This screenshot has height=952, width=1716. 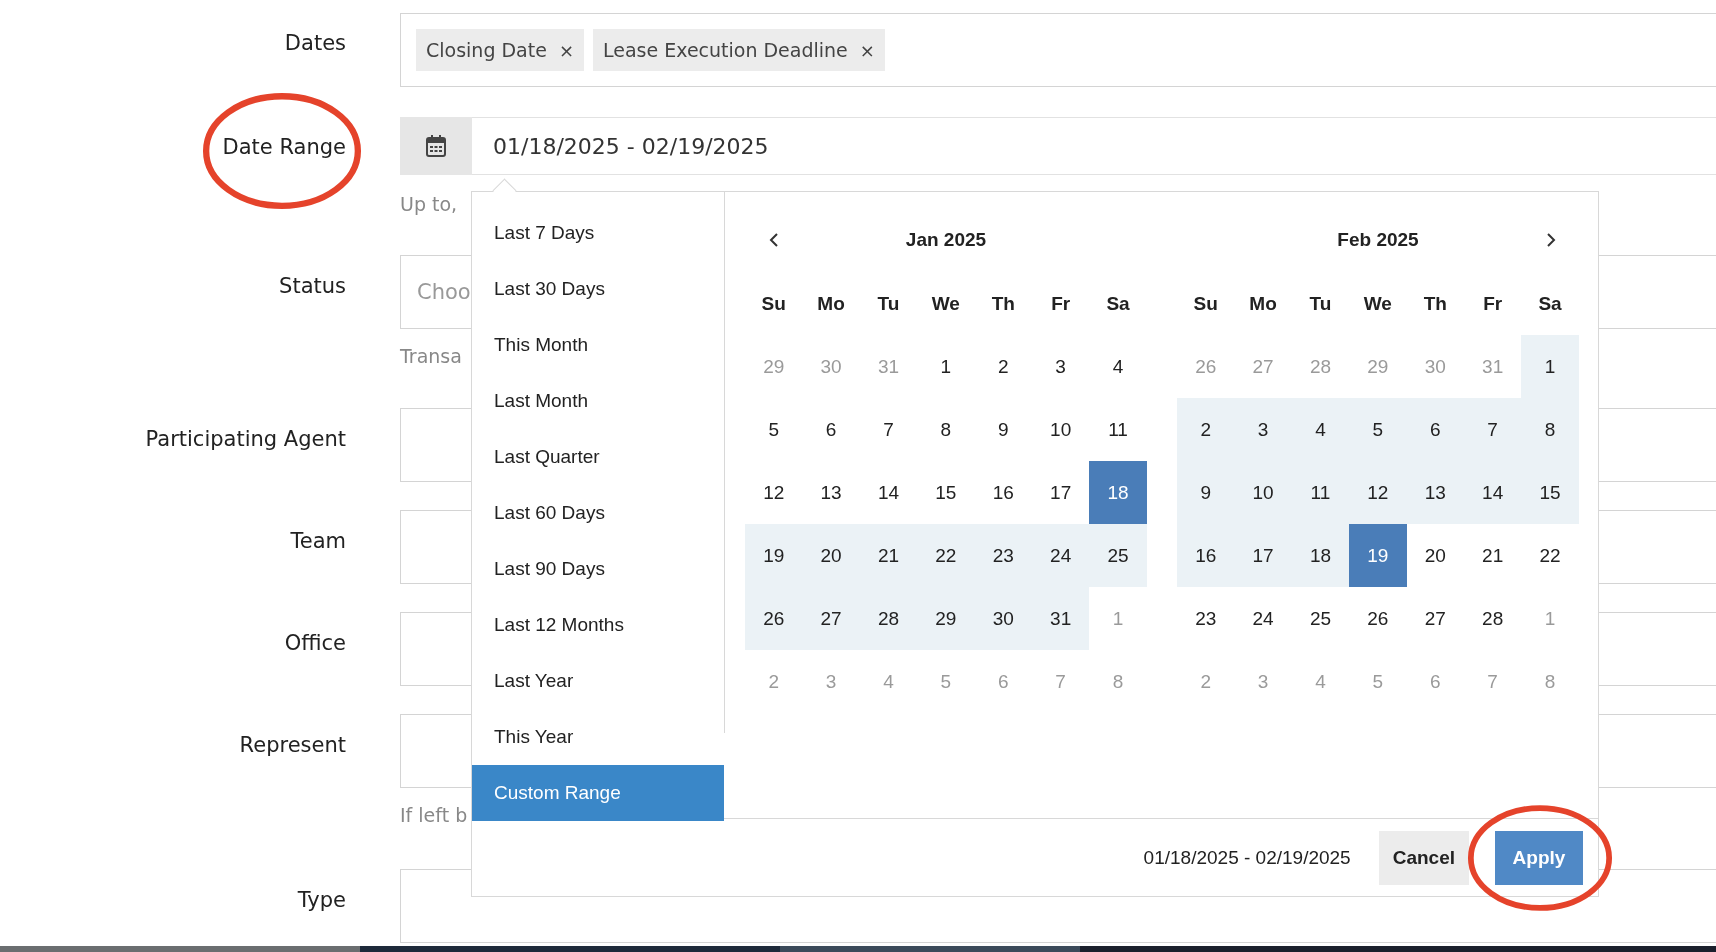 I want to click on range-option: Last 60 Days, so click(x=598, y=513).